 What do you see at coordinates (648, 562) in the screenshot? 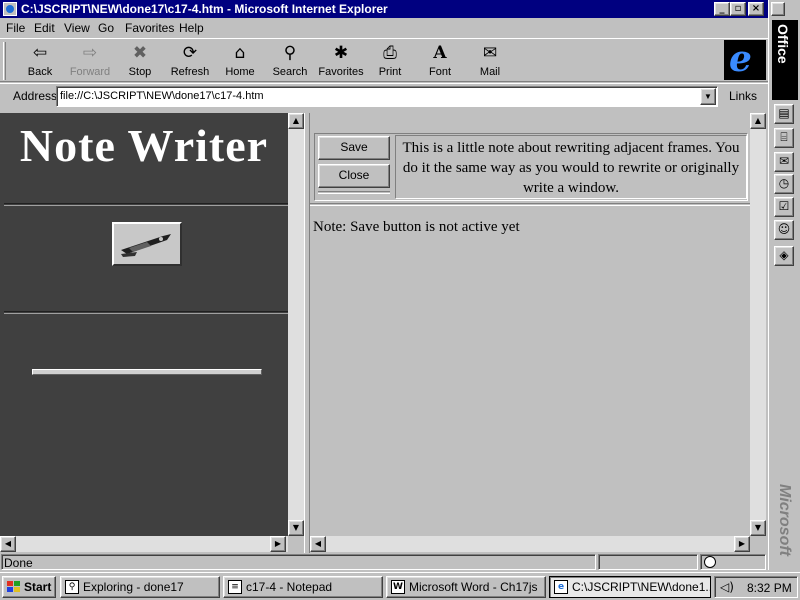
I see `status-pane` at bounding box center [648, 562].